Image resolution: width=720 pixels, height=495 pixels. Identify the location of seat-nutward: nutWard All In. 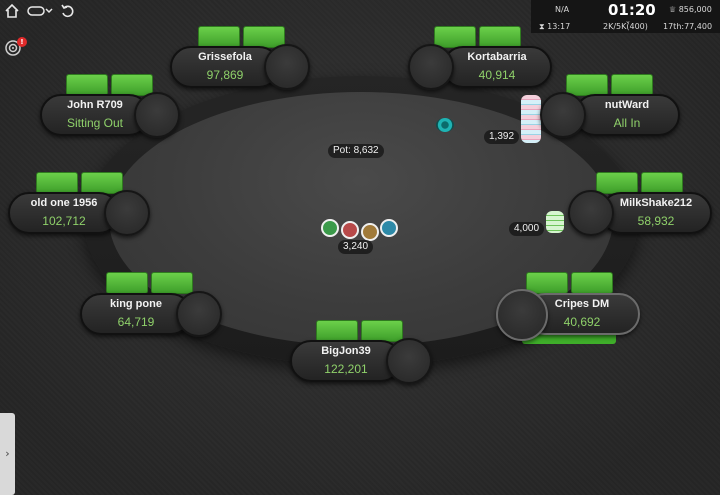
(627, 115).